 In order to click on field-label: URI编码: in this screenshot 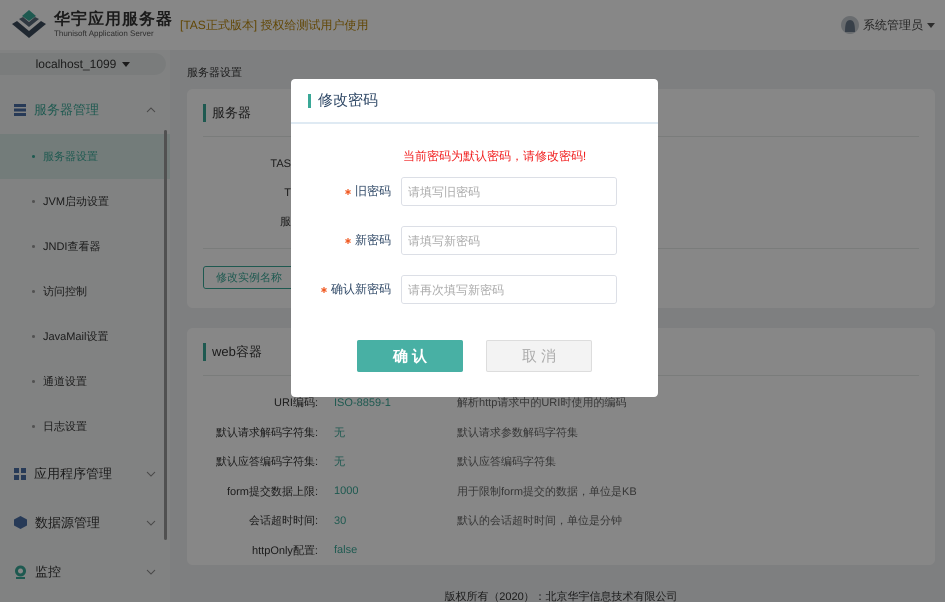, I will do `click(296, 403)`.